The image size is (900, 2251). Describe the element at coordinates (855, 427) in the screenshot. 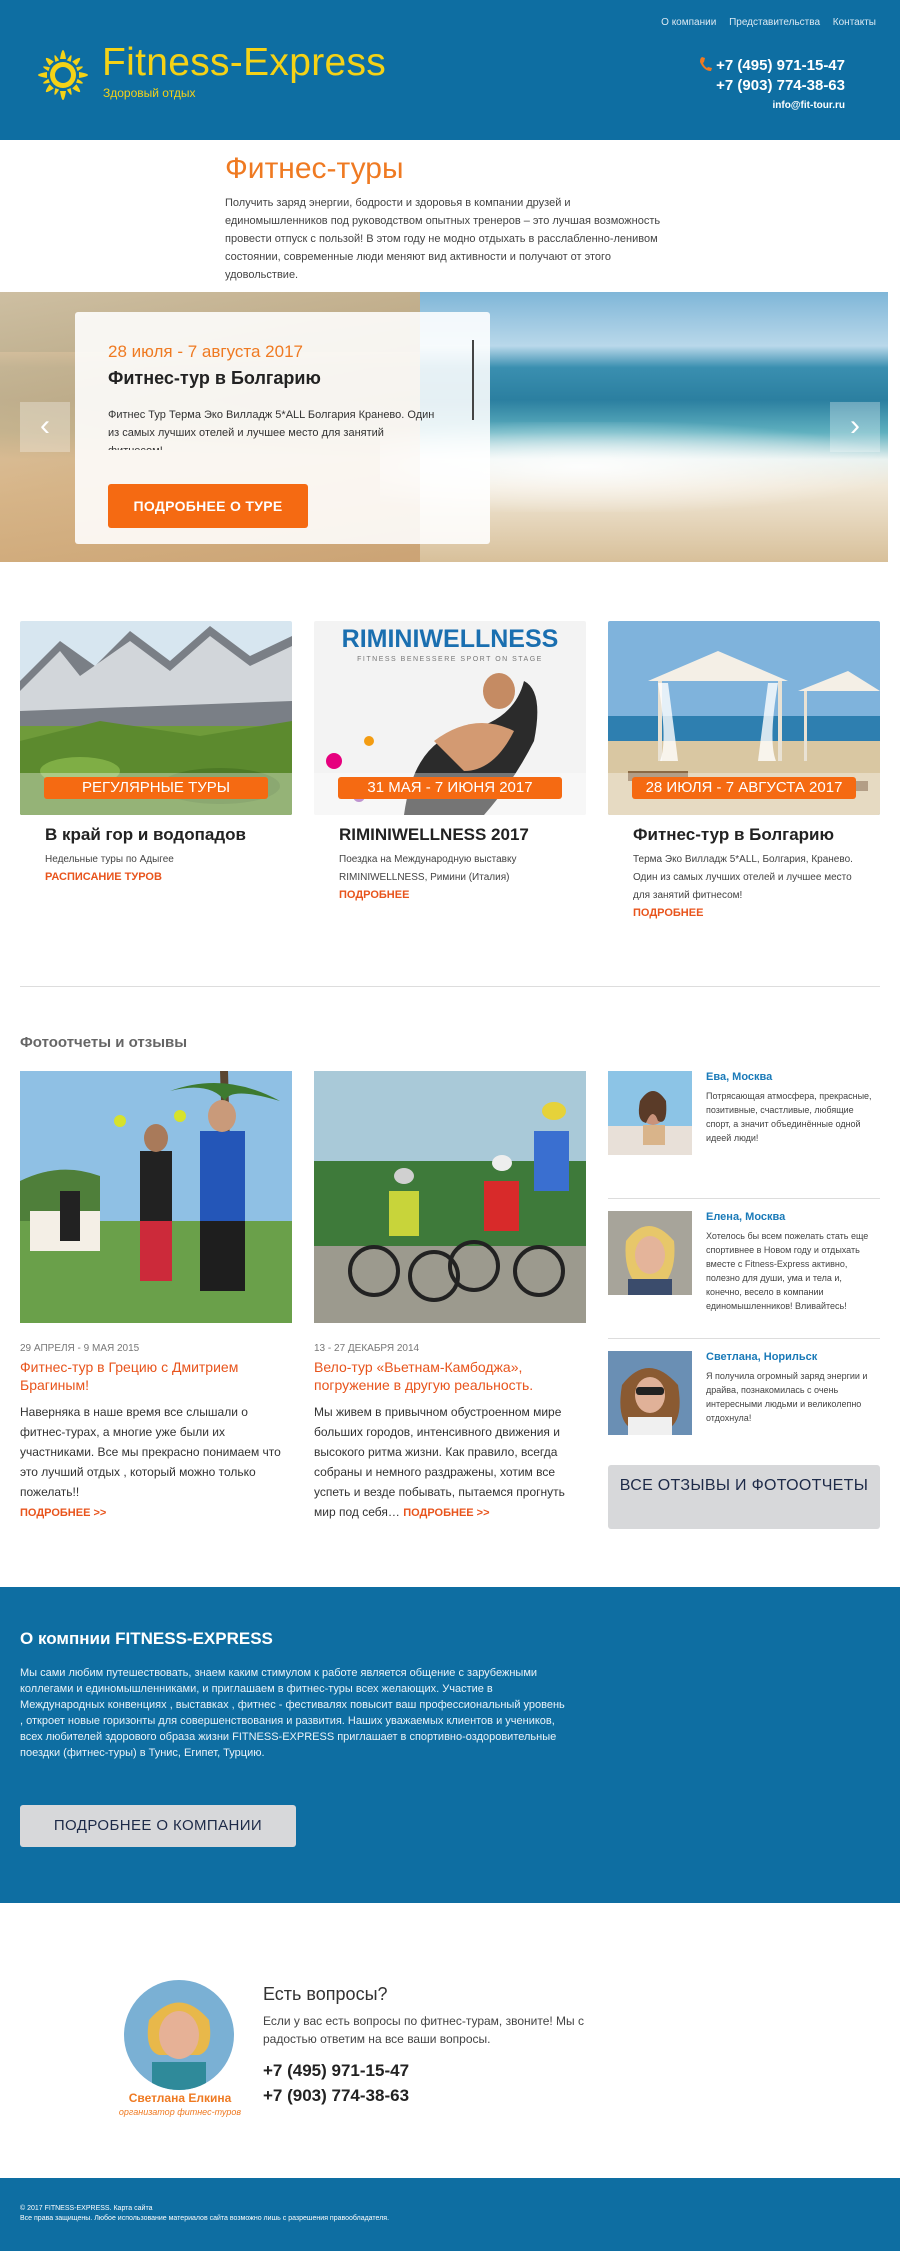

I see `slider-next-arrow-icon: ›` at that location.